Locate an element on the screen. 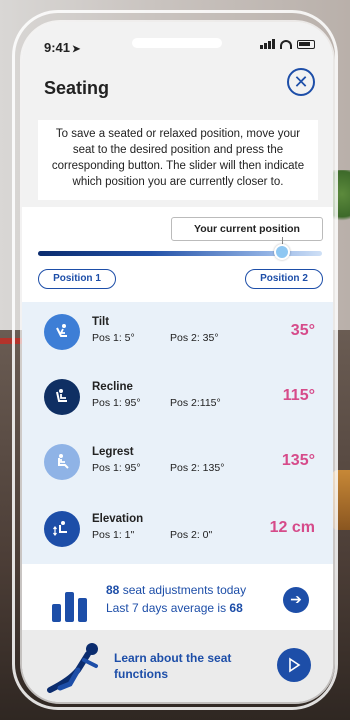  adjustment-name: Recline is located at coordinates (112, 387).